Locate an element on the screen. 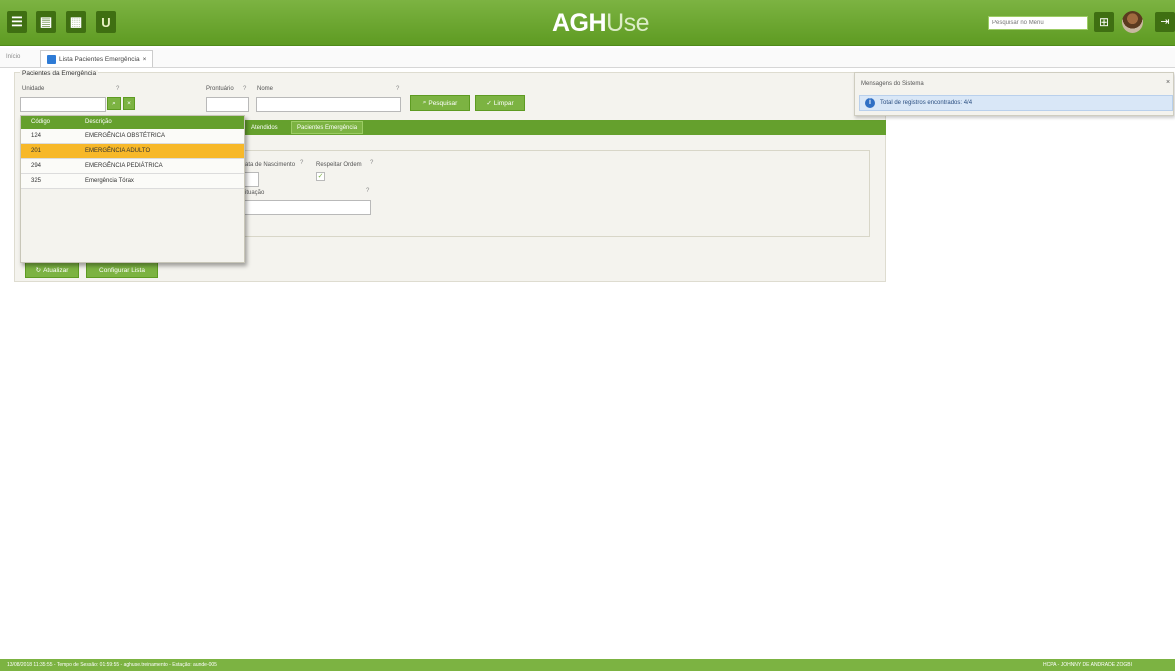  nascimento-input is located at coordinates (251, 179).